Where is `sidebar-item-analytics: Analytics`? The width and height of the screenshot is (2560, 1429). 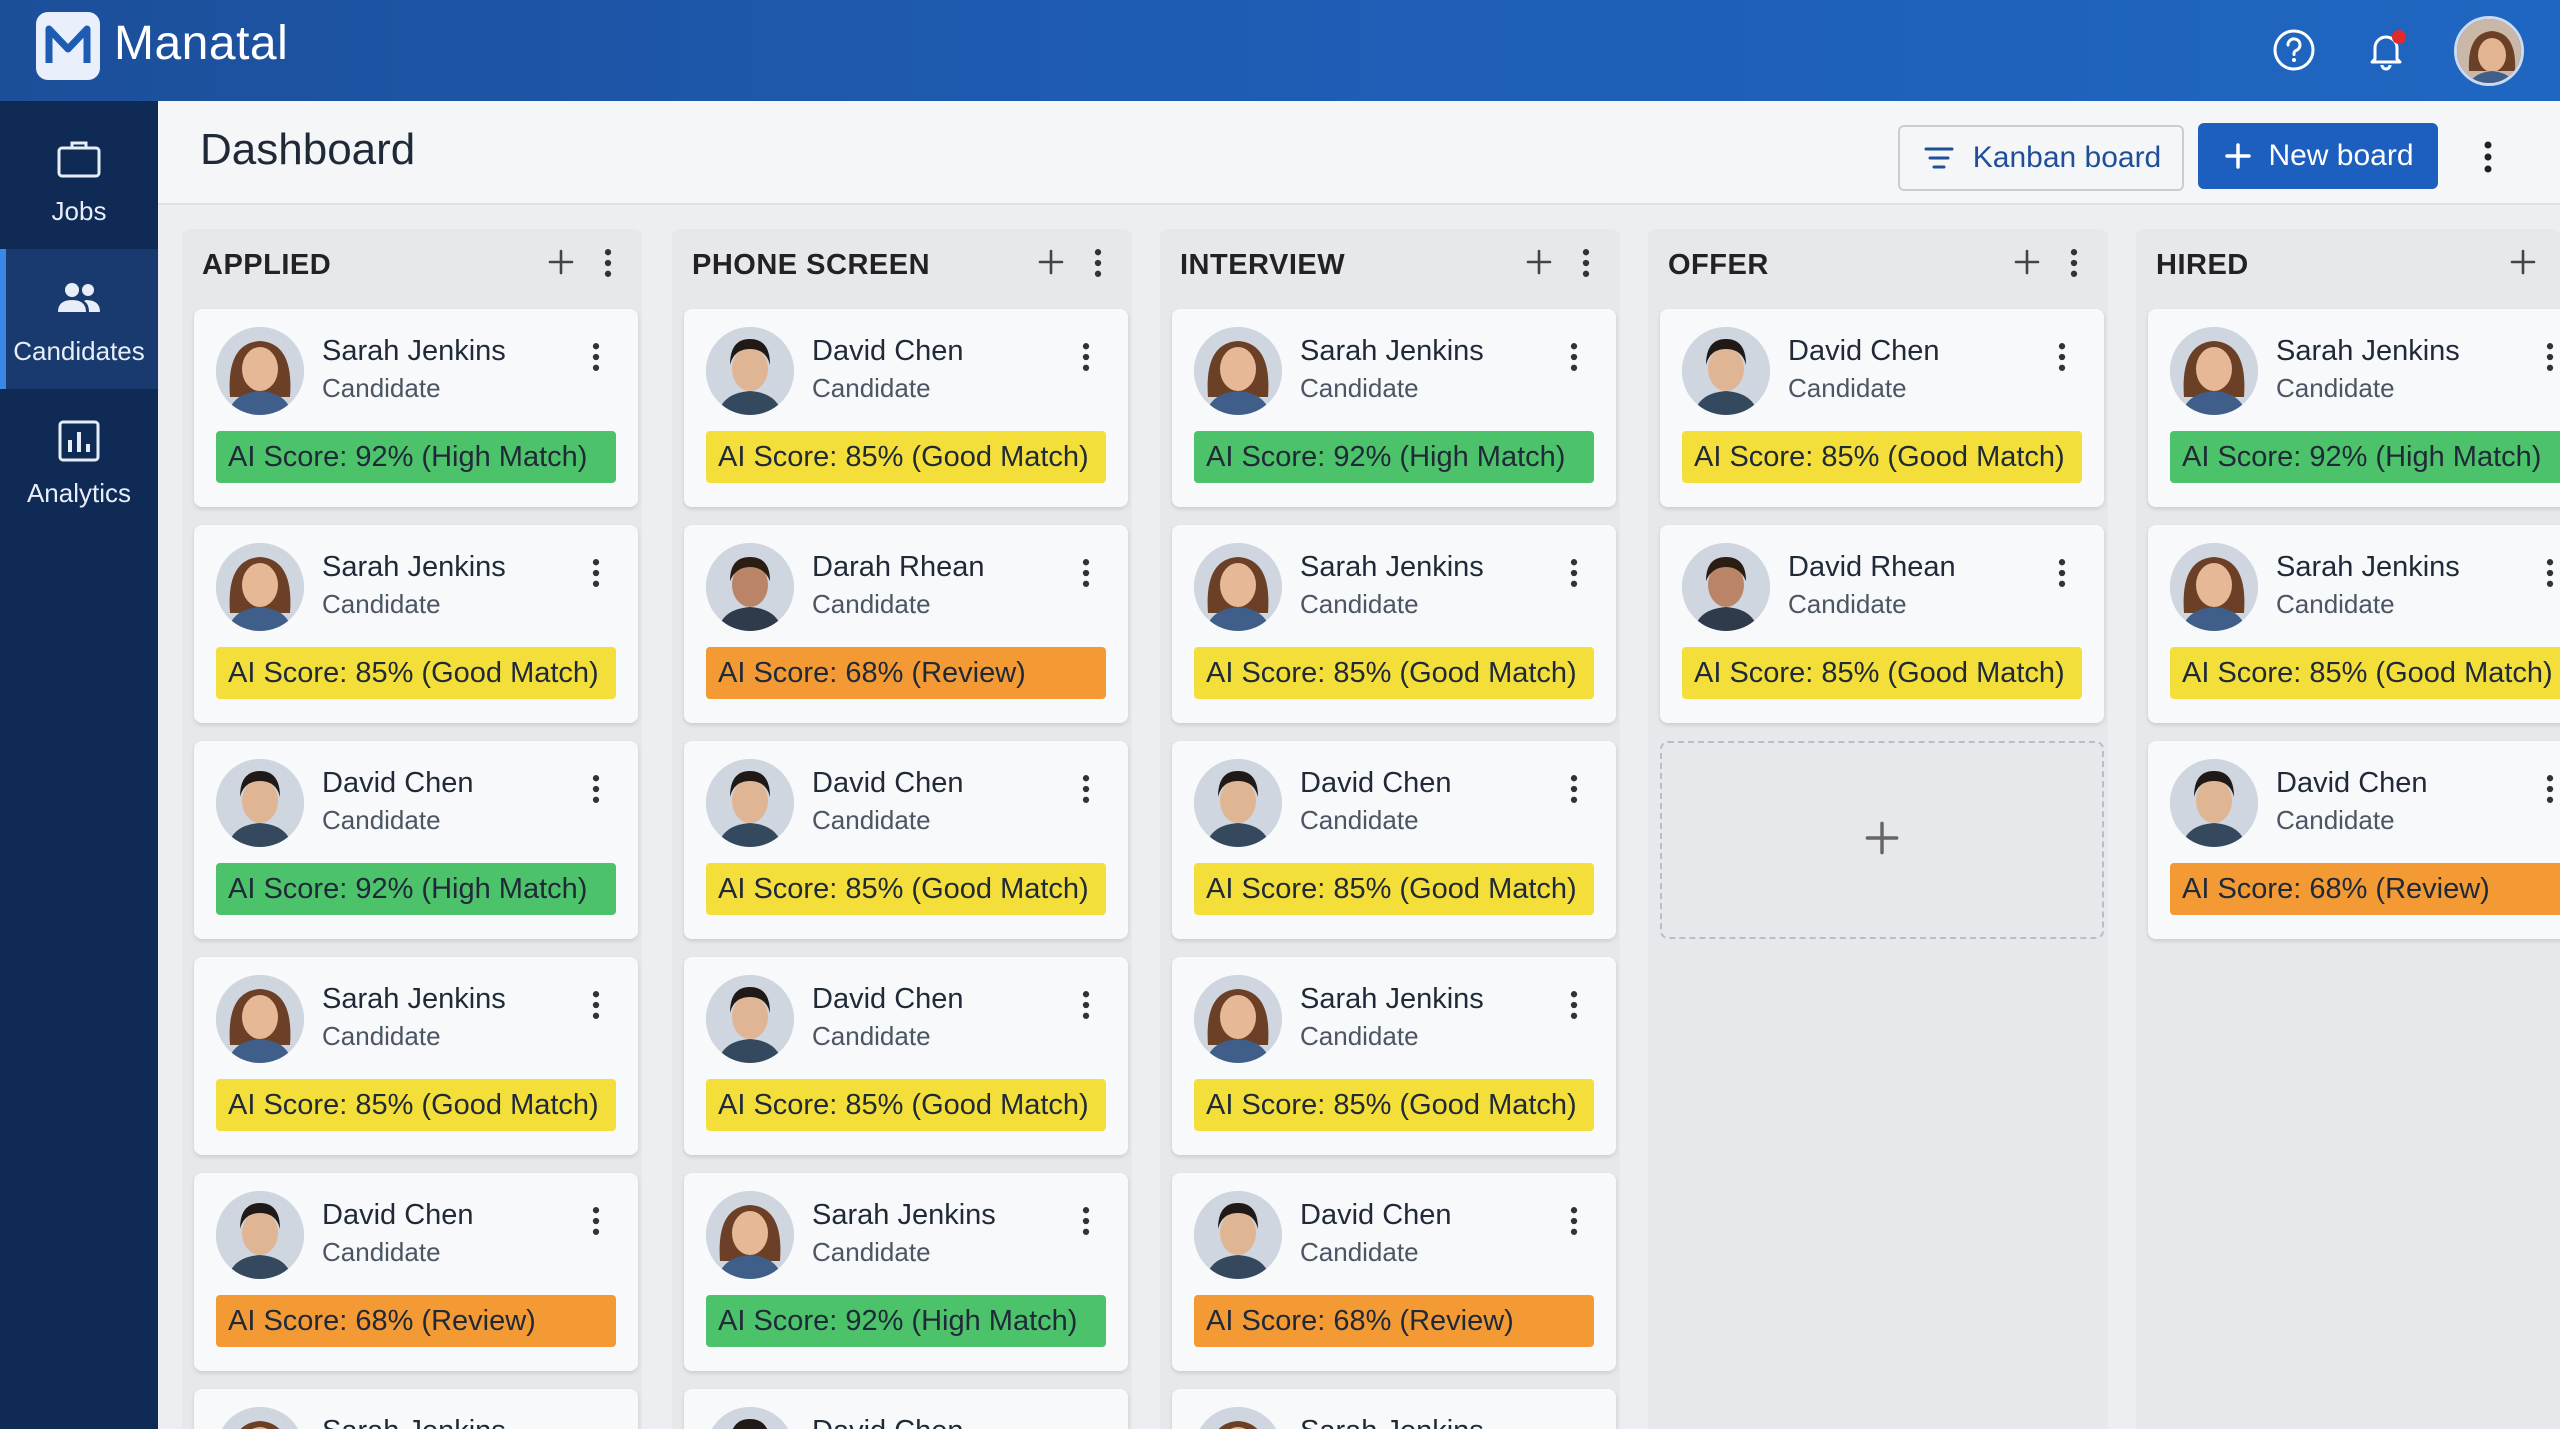
sidebar-item-analytics: Analytics is located at coordinates (79, 461).